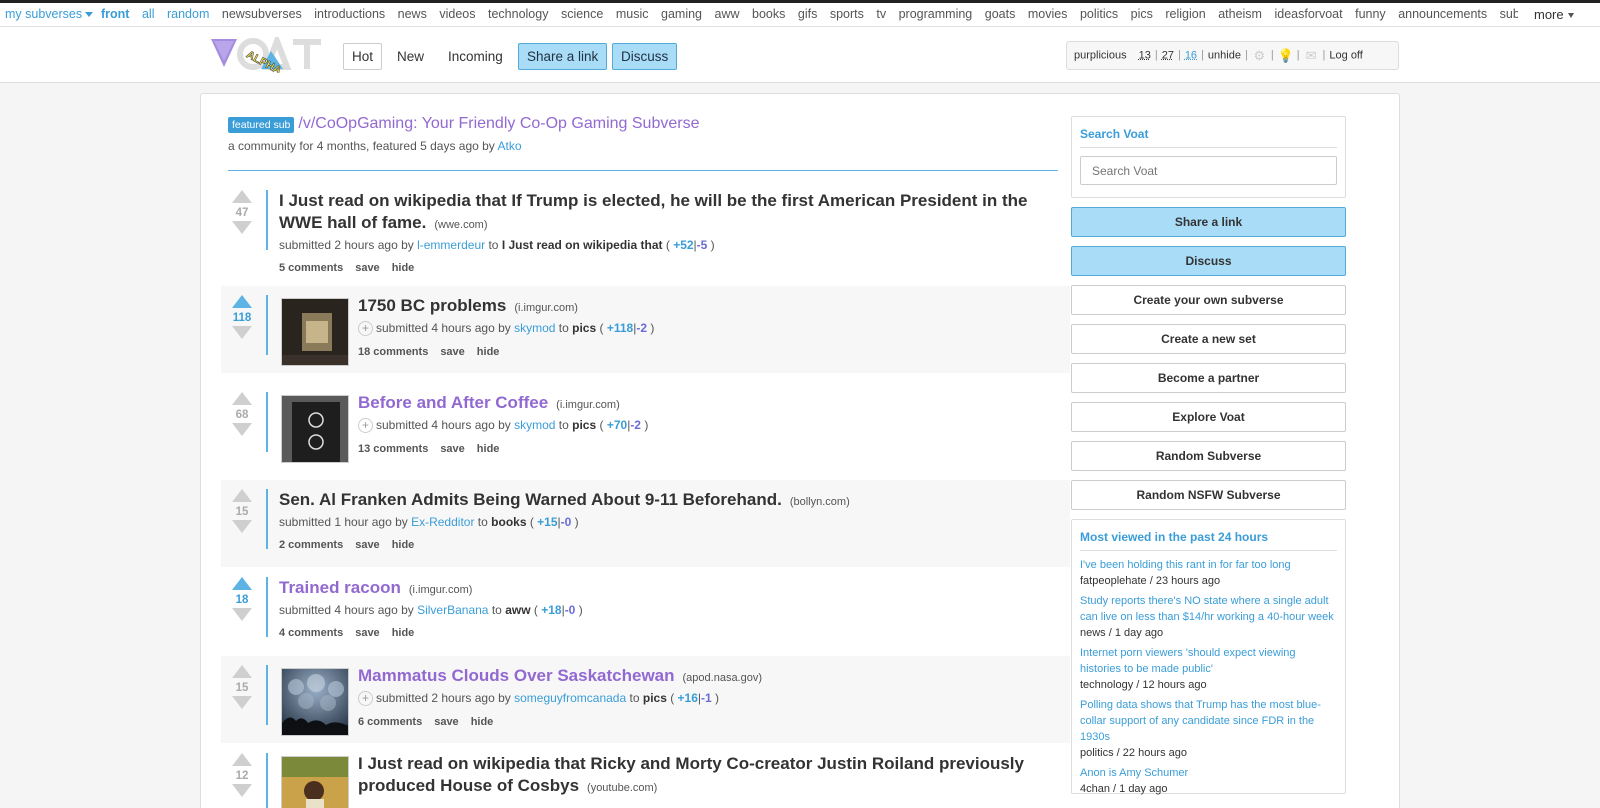  I want to click on search-input, so click(1208, 170).